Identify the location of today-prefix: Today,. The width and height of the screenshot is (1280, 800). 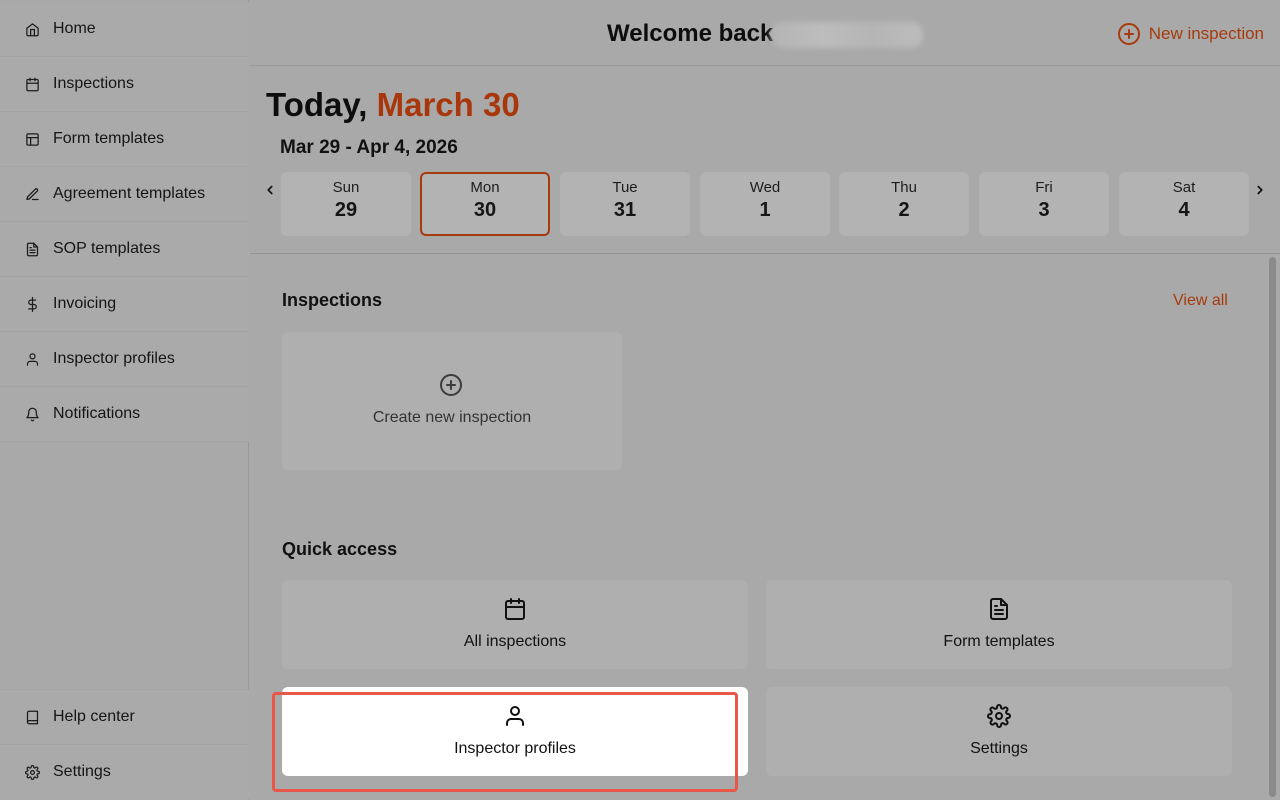
(321, 104).